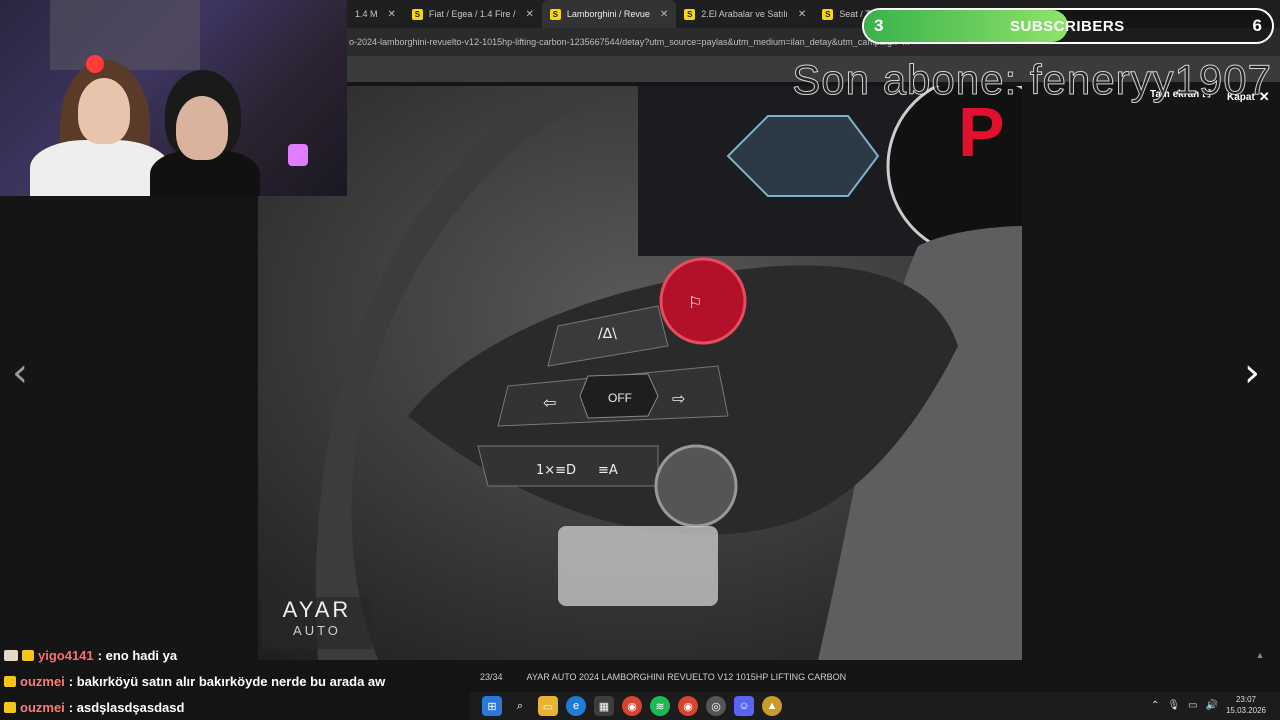  I want to click on streamer-right-face, so click(202, 128).